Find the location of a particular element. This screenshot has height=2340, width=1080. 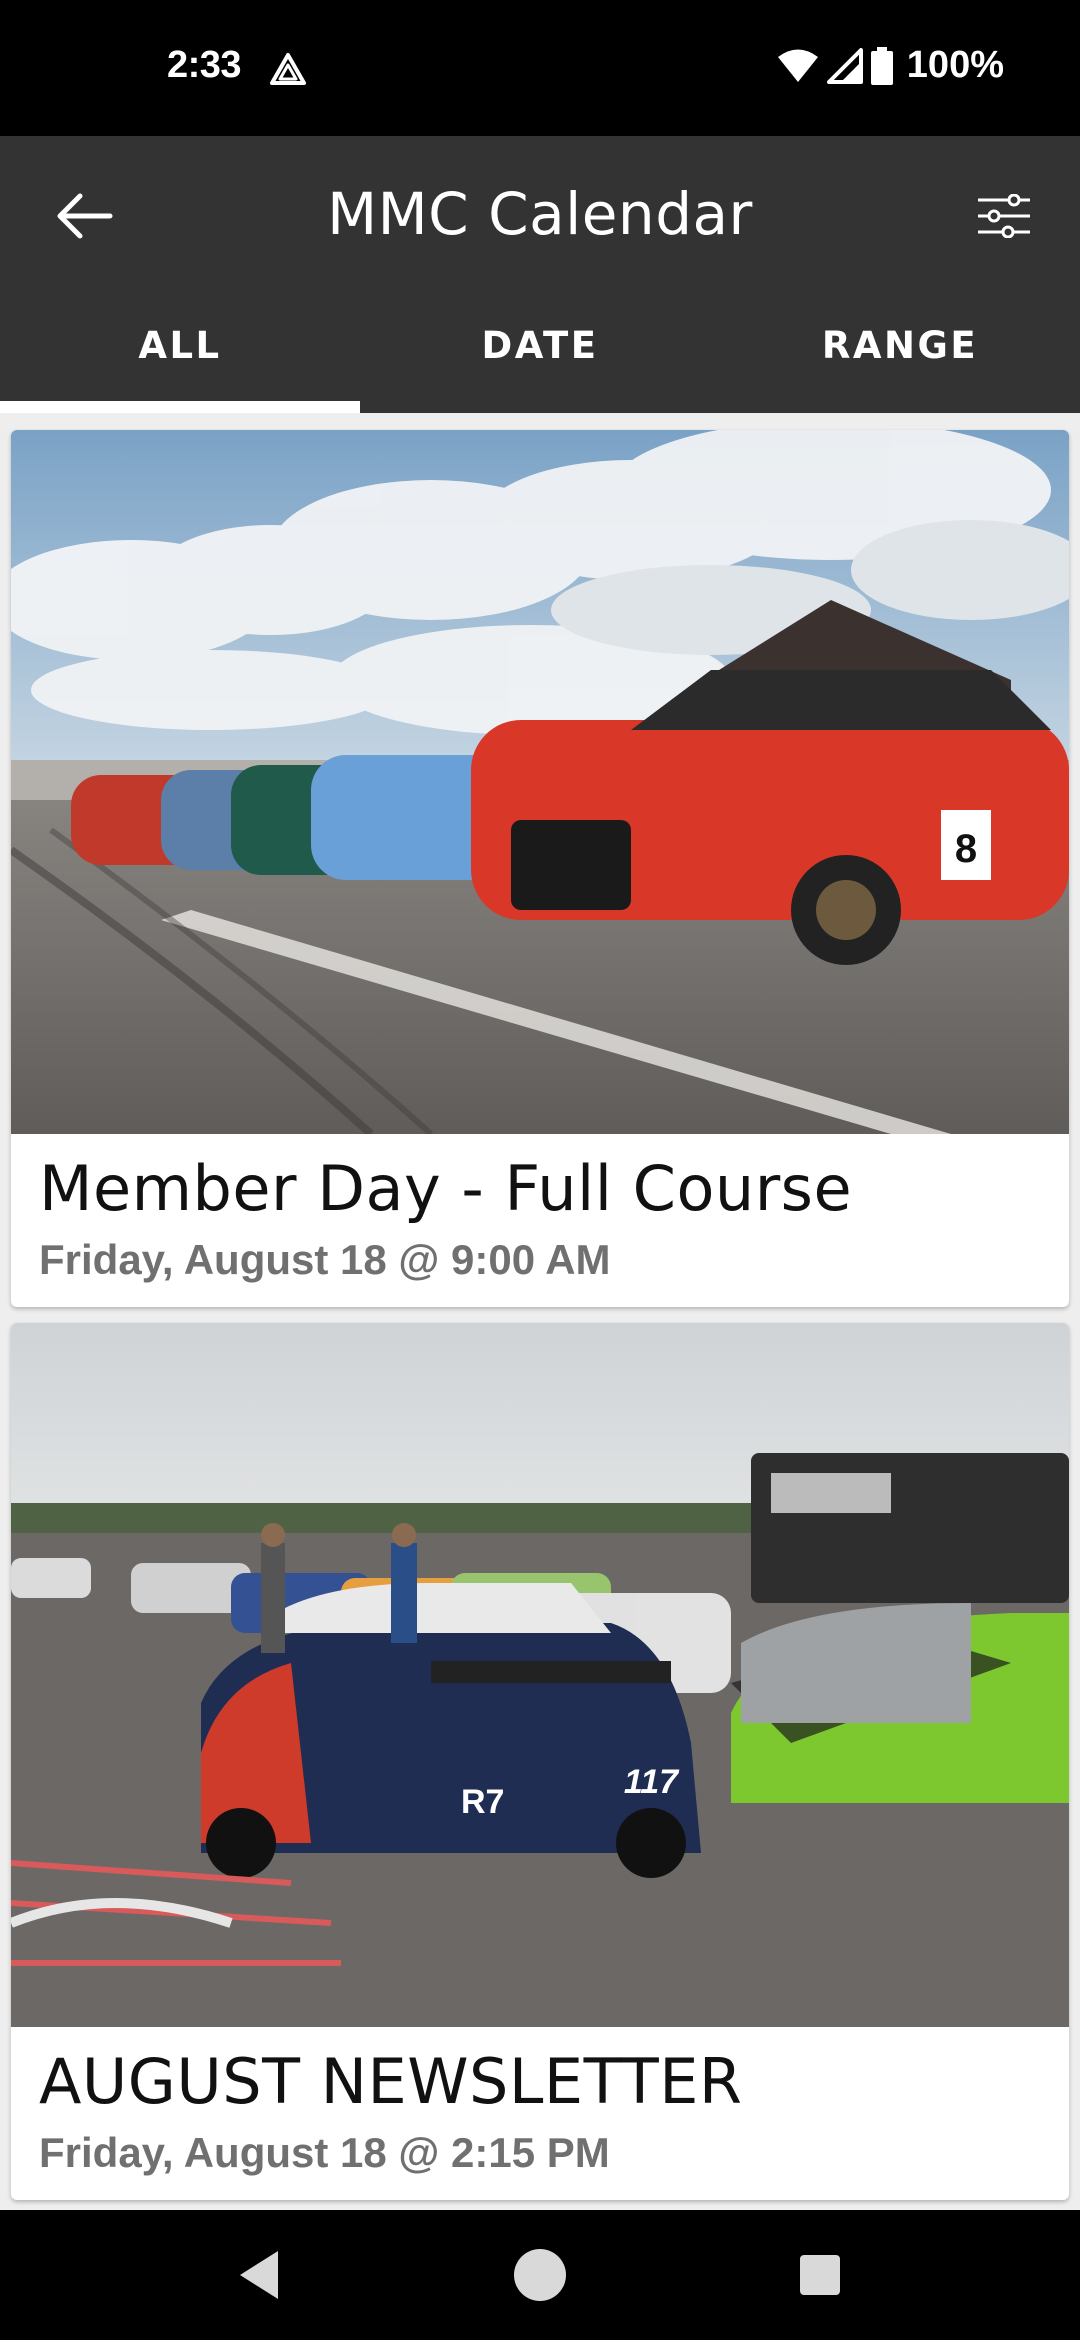

status-indicators: 100% is located at coordinates (890, 65).